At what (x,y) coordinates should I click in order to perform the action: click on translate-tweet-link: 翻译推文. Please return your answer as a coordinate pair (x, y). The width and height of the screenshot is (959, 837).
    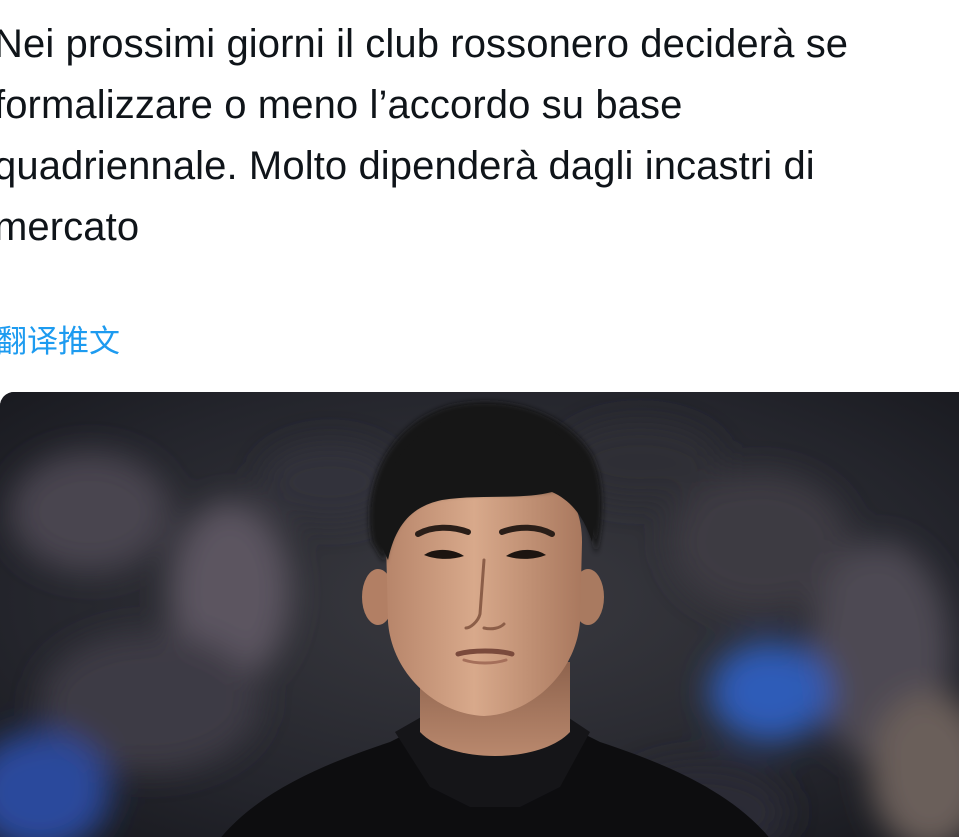
    Looking at the image, I should click on (60, 342).